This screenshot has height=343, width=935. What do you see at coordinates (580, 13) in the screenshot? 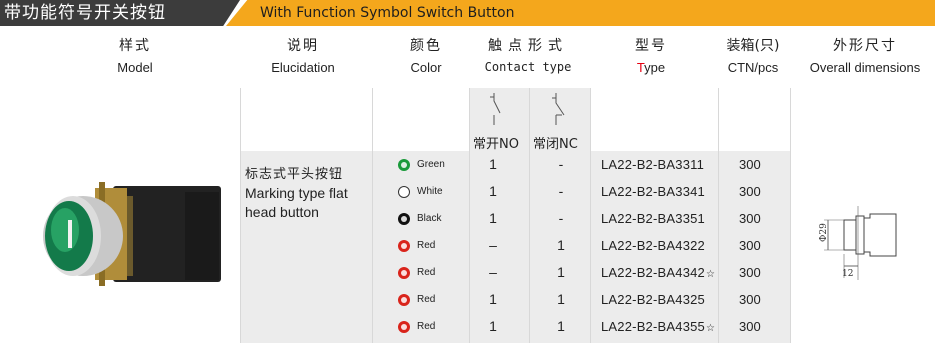
I see `banner-en-title: With Function Symbol Switch Button` at bounding box center [580, 13].